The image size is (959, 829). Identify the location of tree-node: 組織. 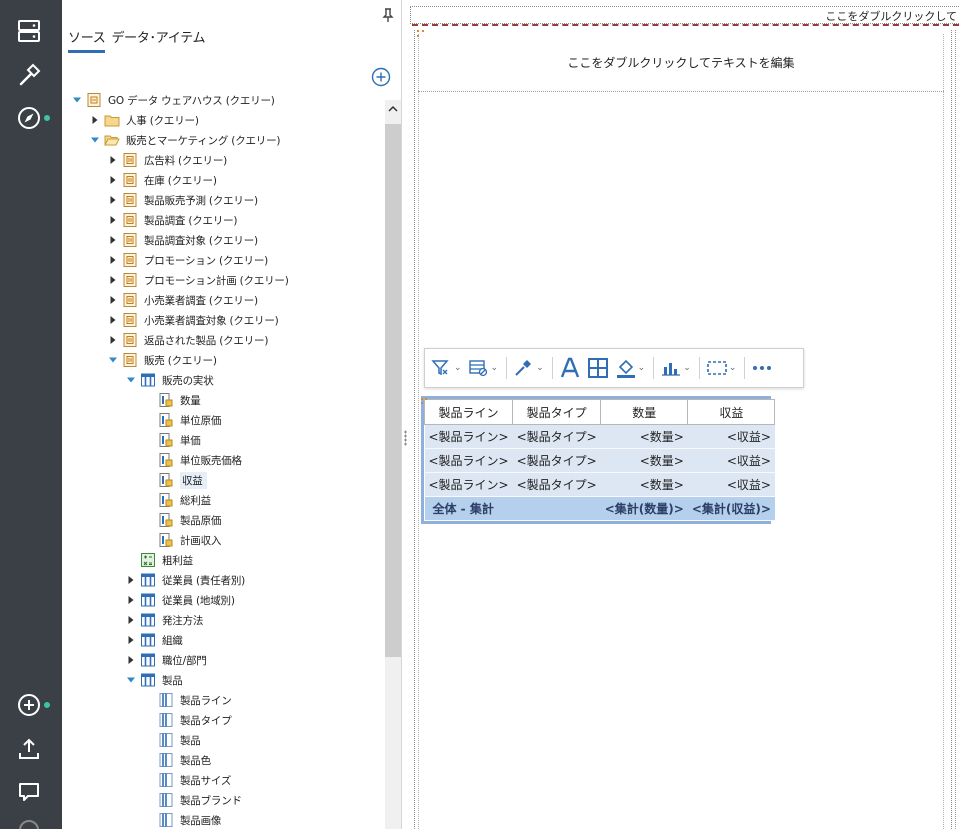
(154, 640).